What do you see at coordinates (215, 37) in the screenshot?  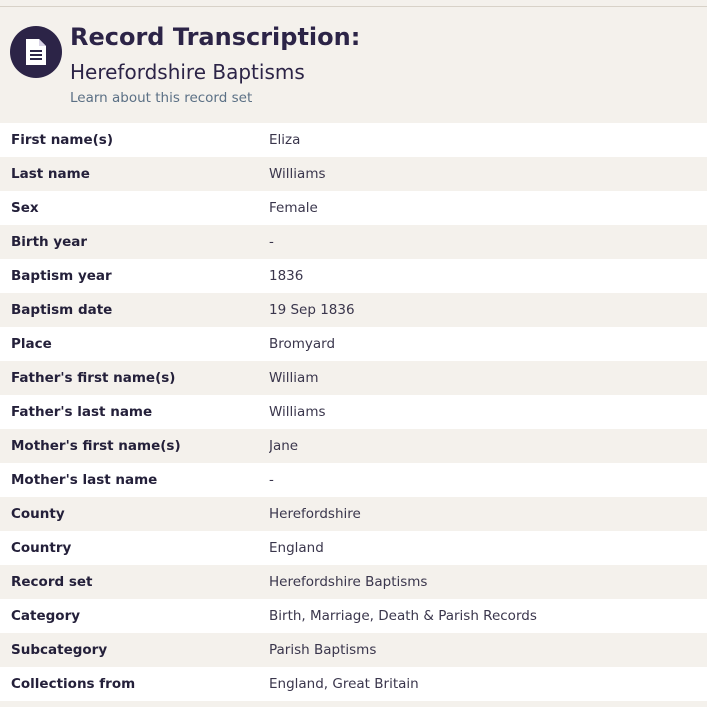 I see `page-title: Record Transcription:` at bounding box center [215, 37].